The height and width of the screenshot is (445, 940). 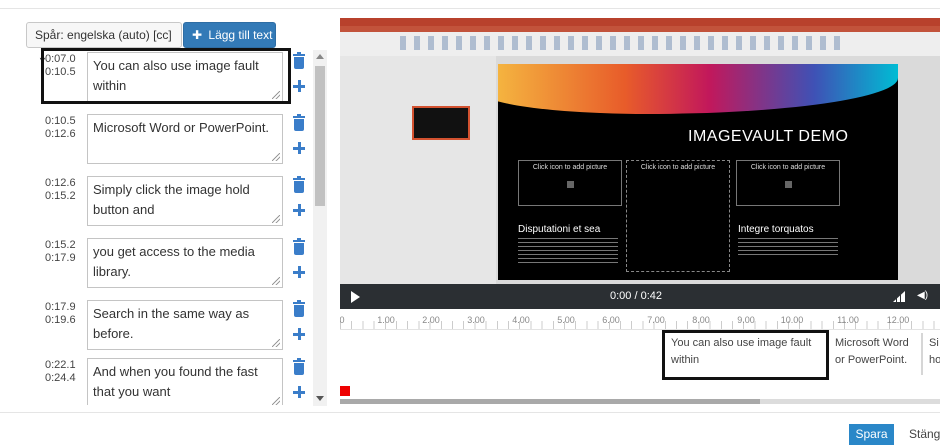 What do you see at coordinates (768, 136) in the screenshot?
I see `slide-title: IMAGEVAULT DEMO` at bounding box center [768, 136].